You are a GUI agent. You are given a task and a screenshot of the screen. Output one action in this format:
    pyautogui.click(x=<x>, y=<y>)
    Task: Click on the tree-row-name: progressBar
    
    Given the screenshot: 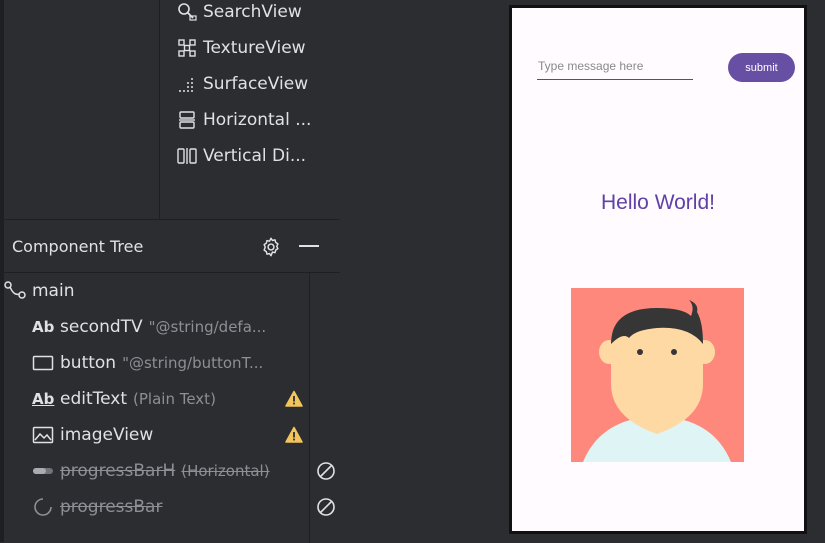 What is the action you would take?
    pyautogui.click(x=111, y=507)
    